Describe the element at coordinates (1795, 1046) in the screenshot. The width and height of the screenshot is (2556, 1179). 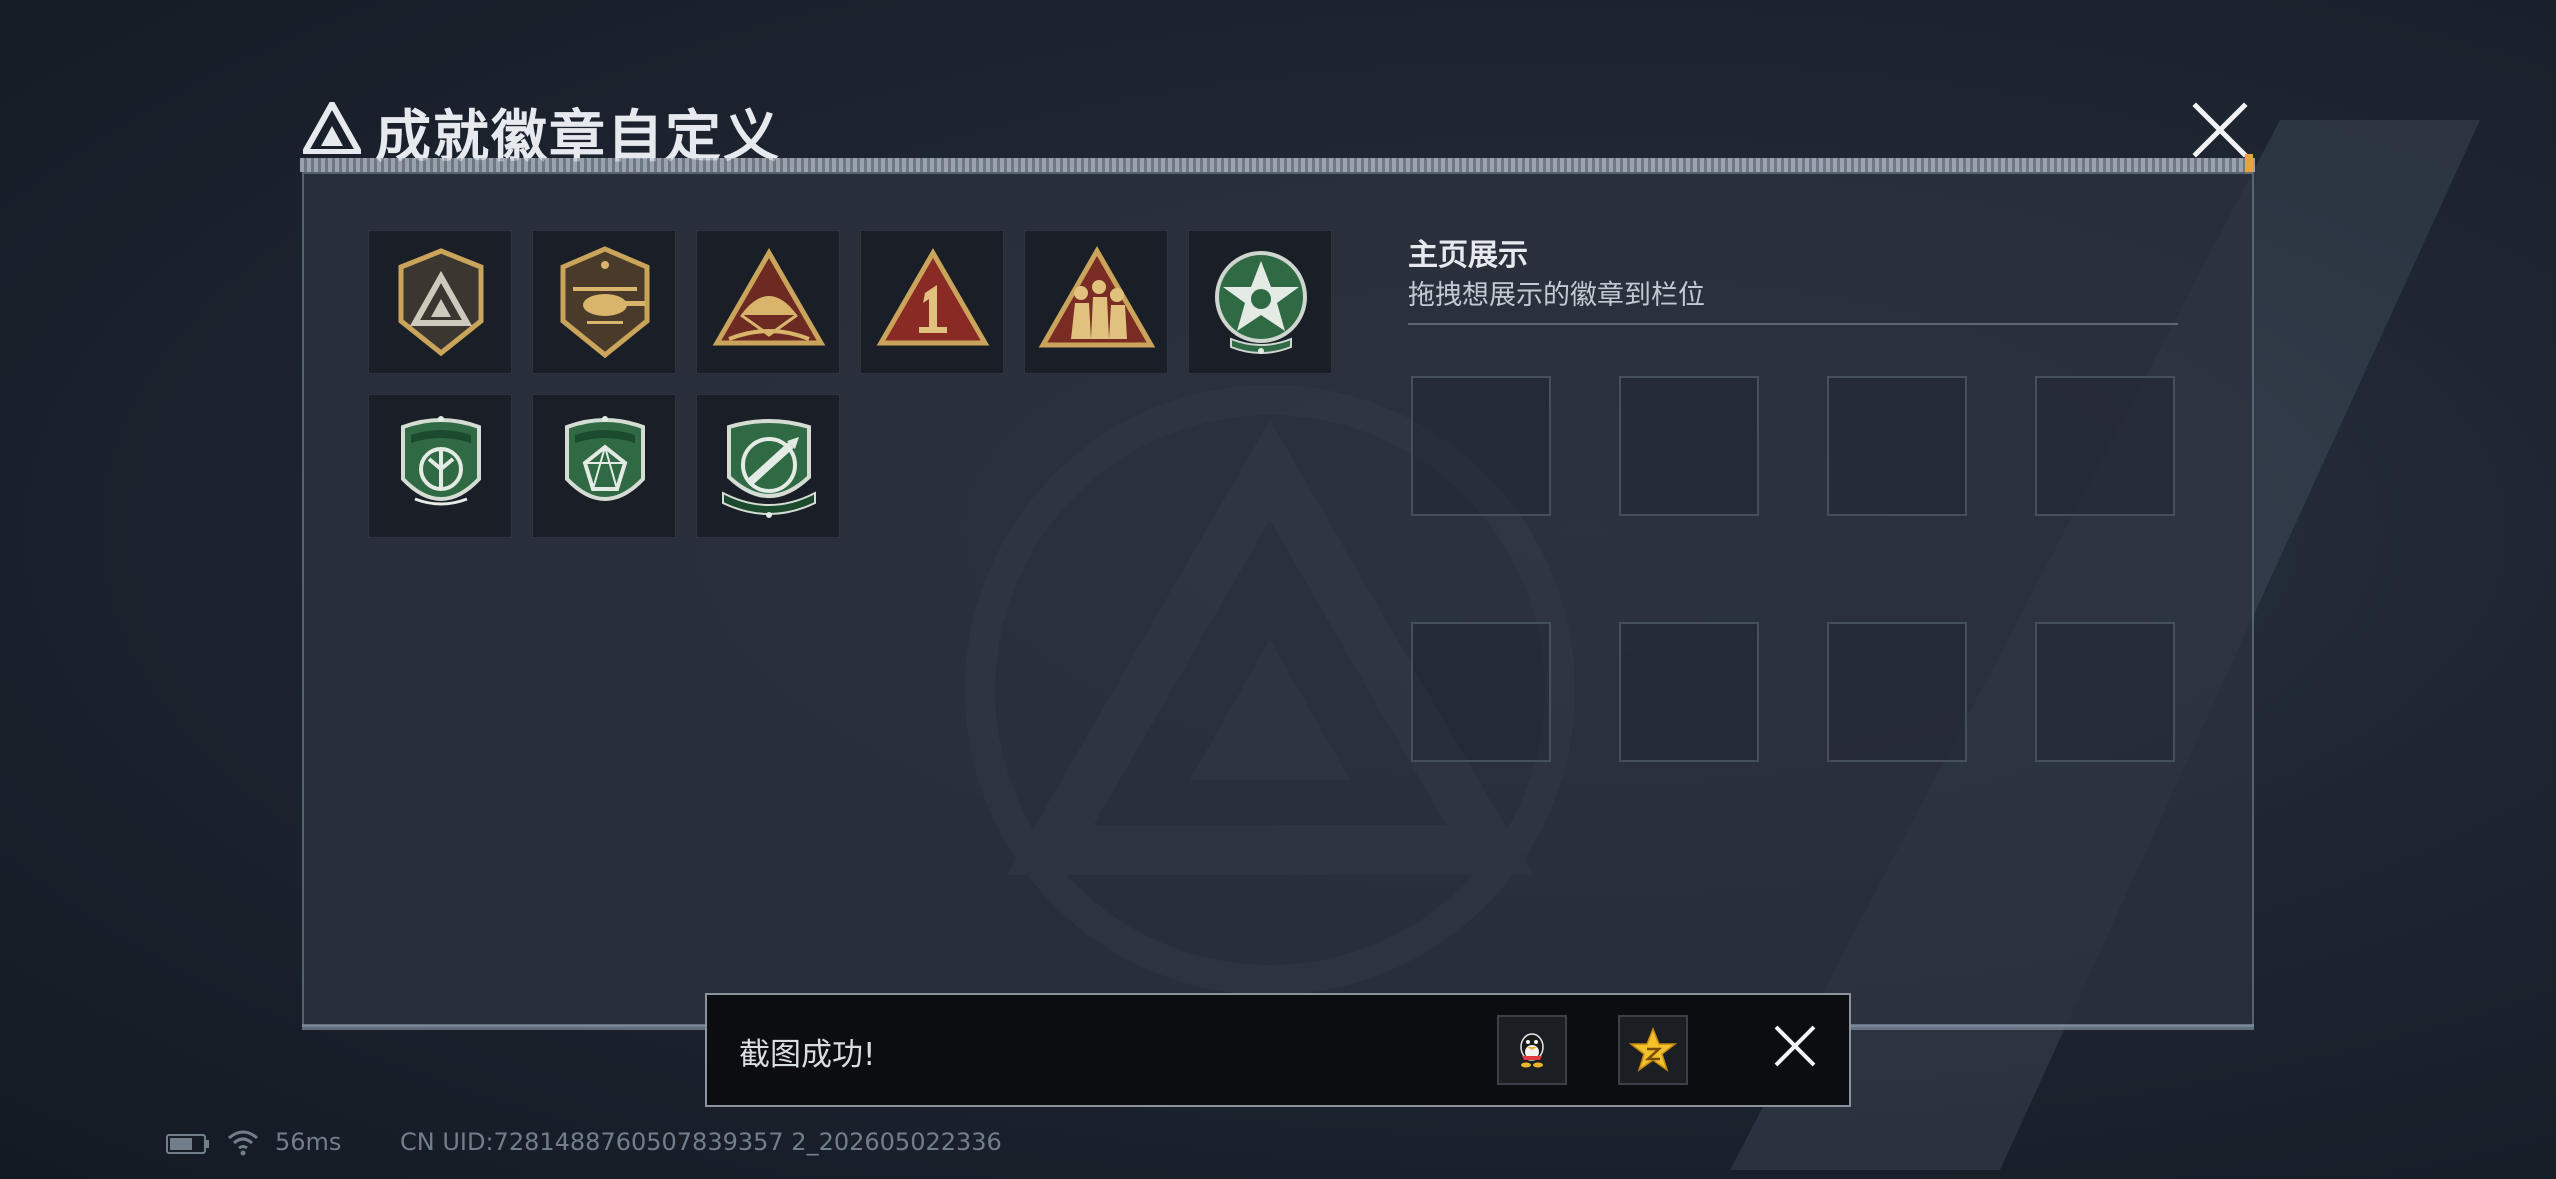
I see `toast-close-icon` at that location.